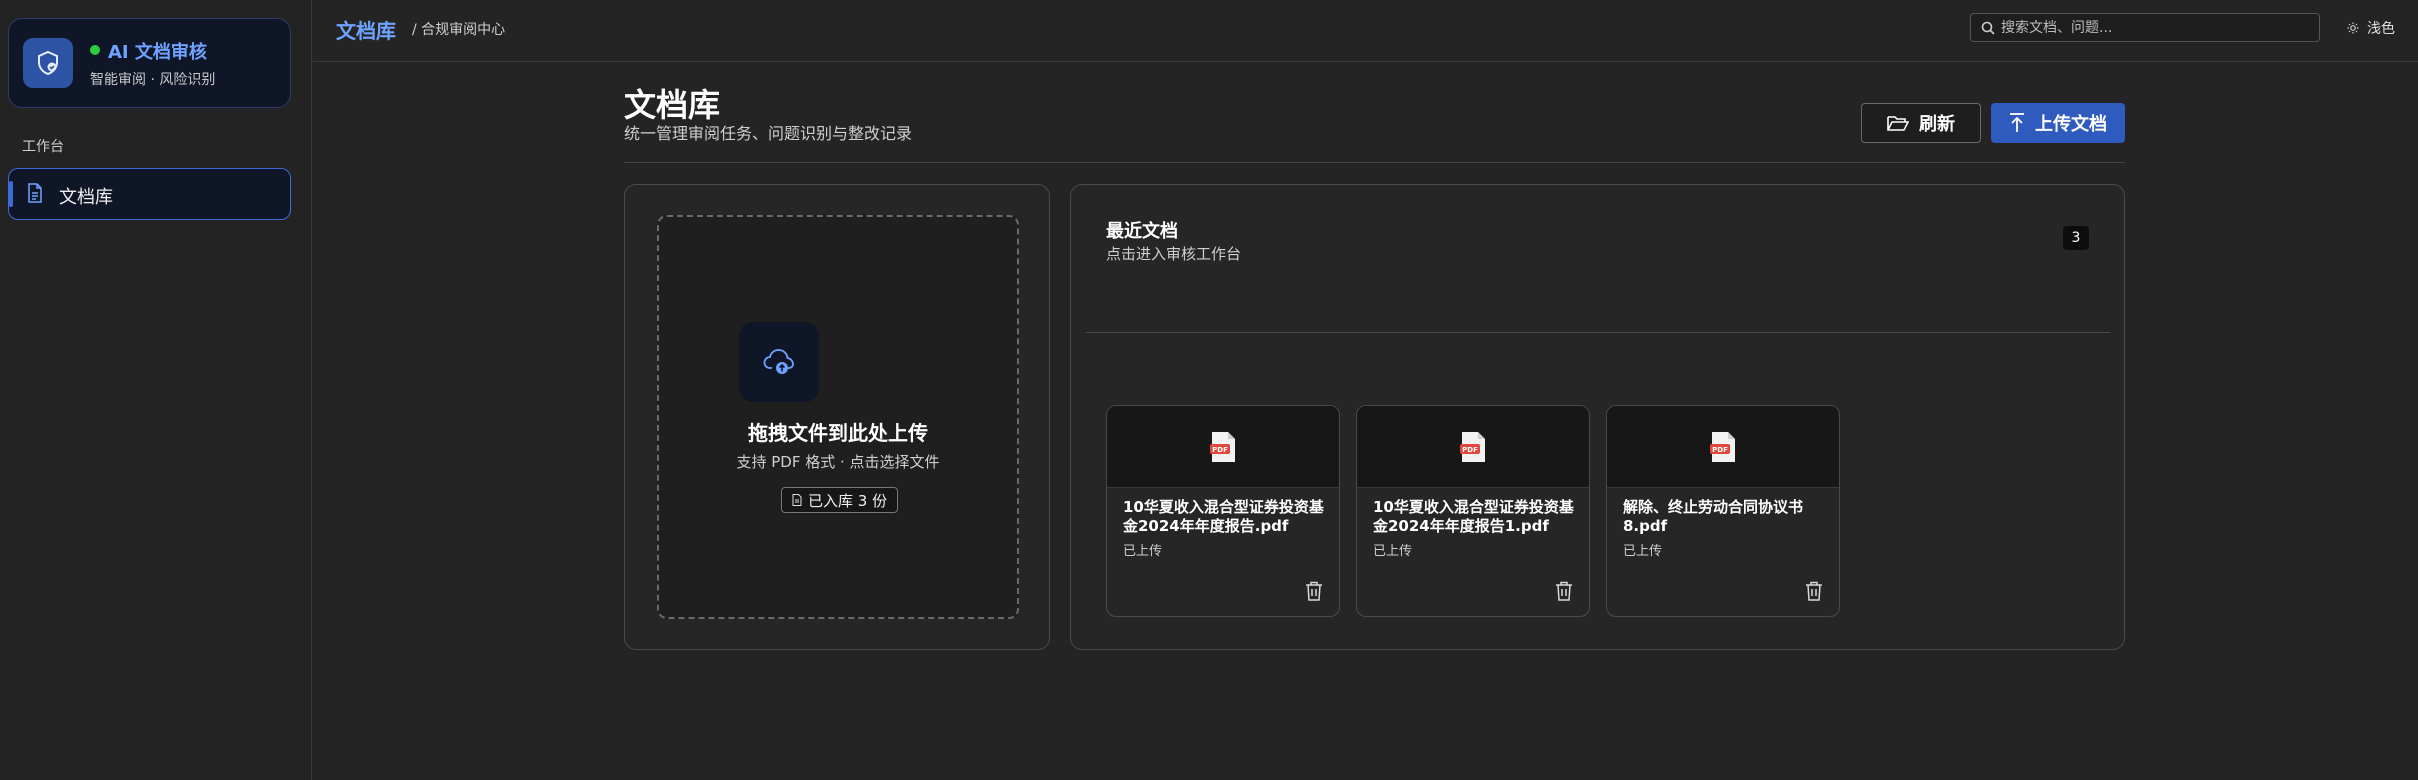 The image size is (2418, 780). Describe the element at coordinates (2381, 29) in the screenshot. I see `theme-label: 浅色` at that location.